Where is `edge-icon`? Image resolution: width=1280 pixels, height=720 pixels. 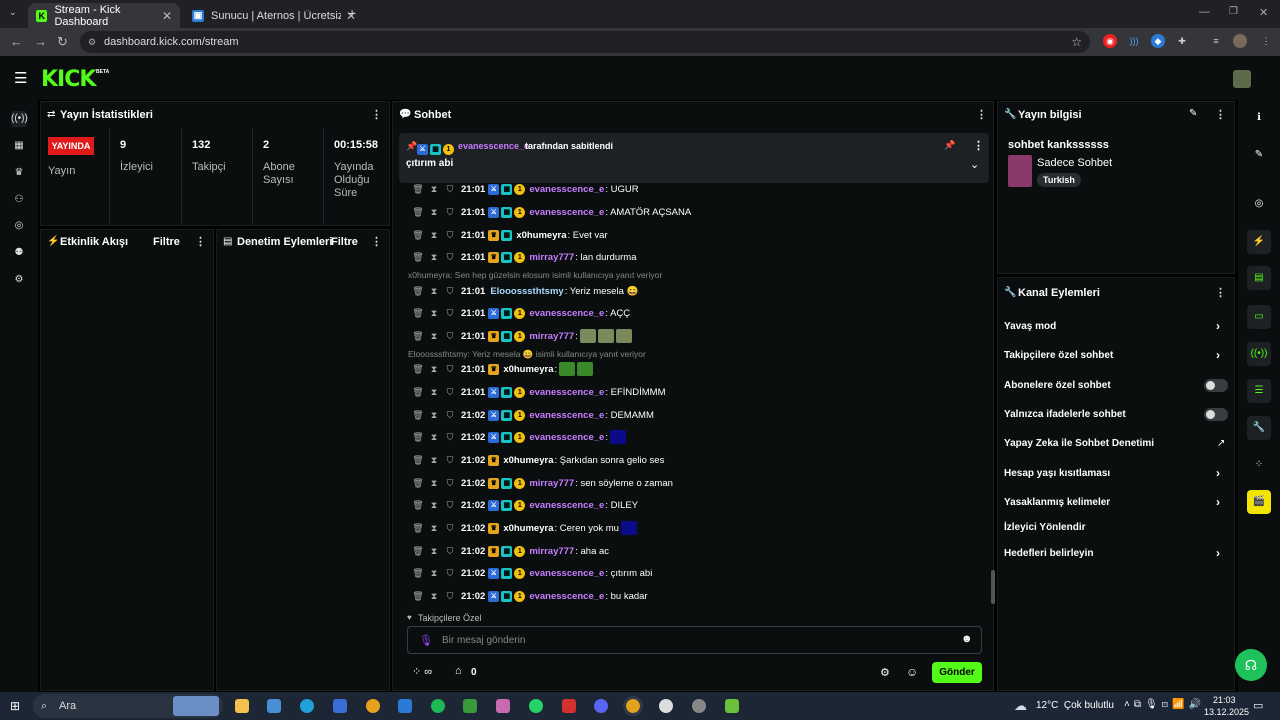
edge-icon is located at coordinates (307, 706).